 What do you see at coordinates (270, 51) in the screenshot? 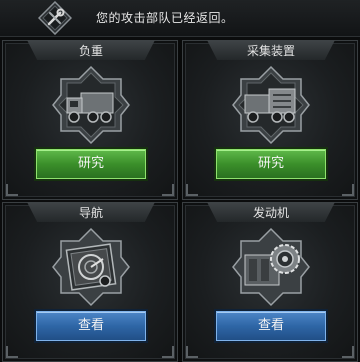
I see `panel-title: 采集装置` at bounding box center [270, 51].